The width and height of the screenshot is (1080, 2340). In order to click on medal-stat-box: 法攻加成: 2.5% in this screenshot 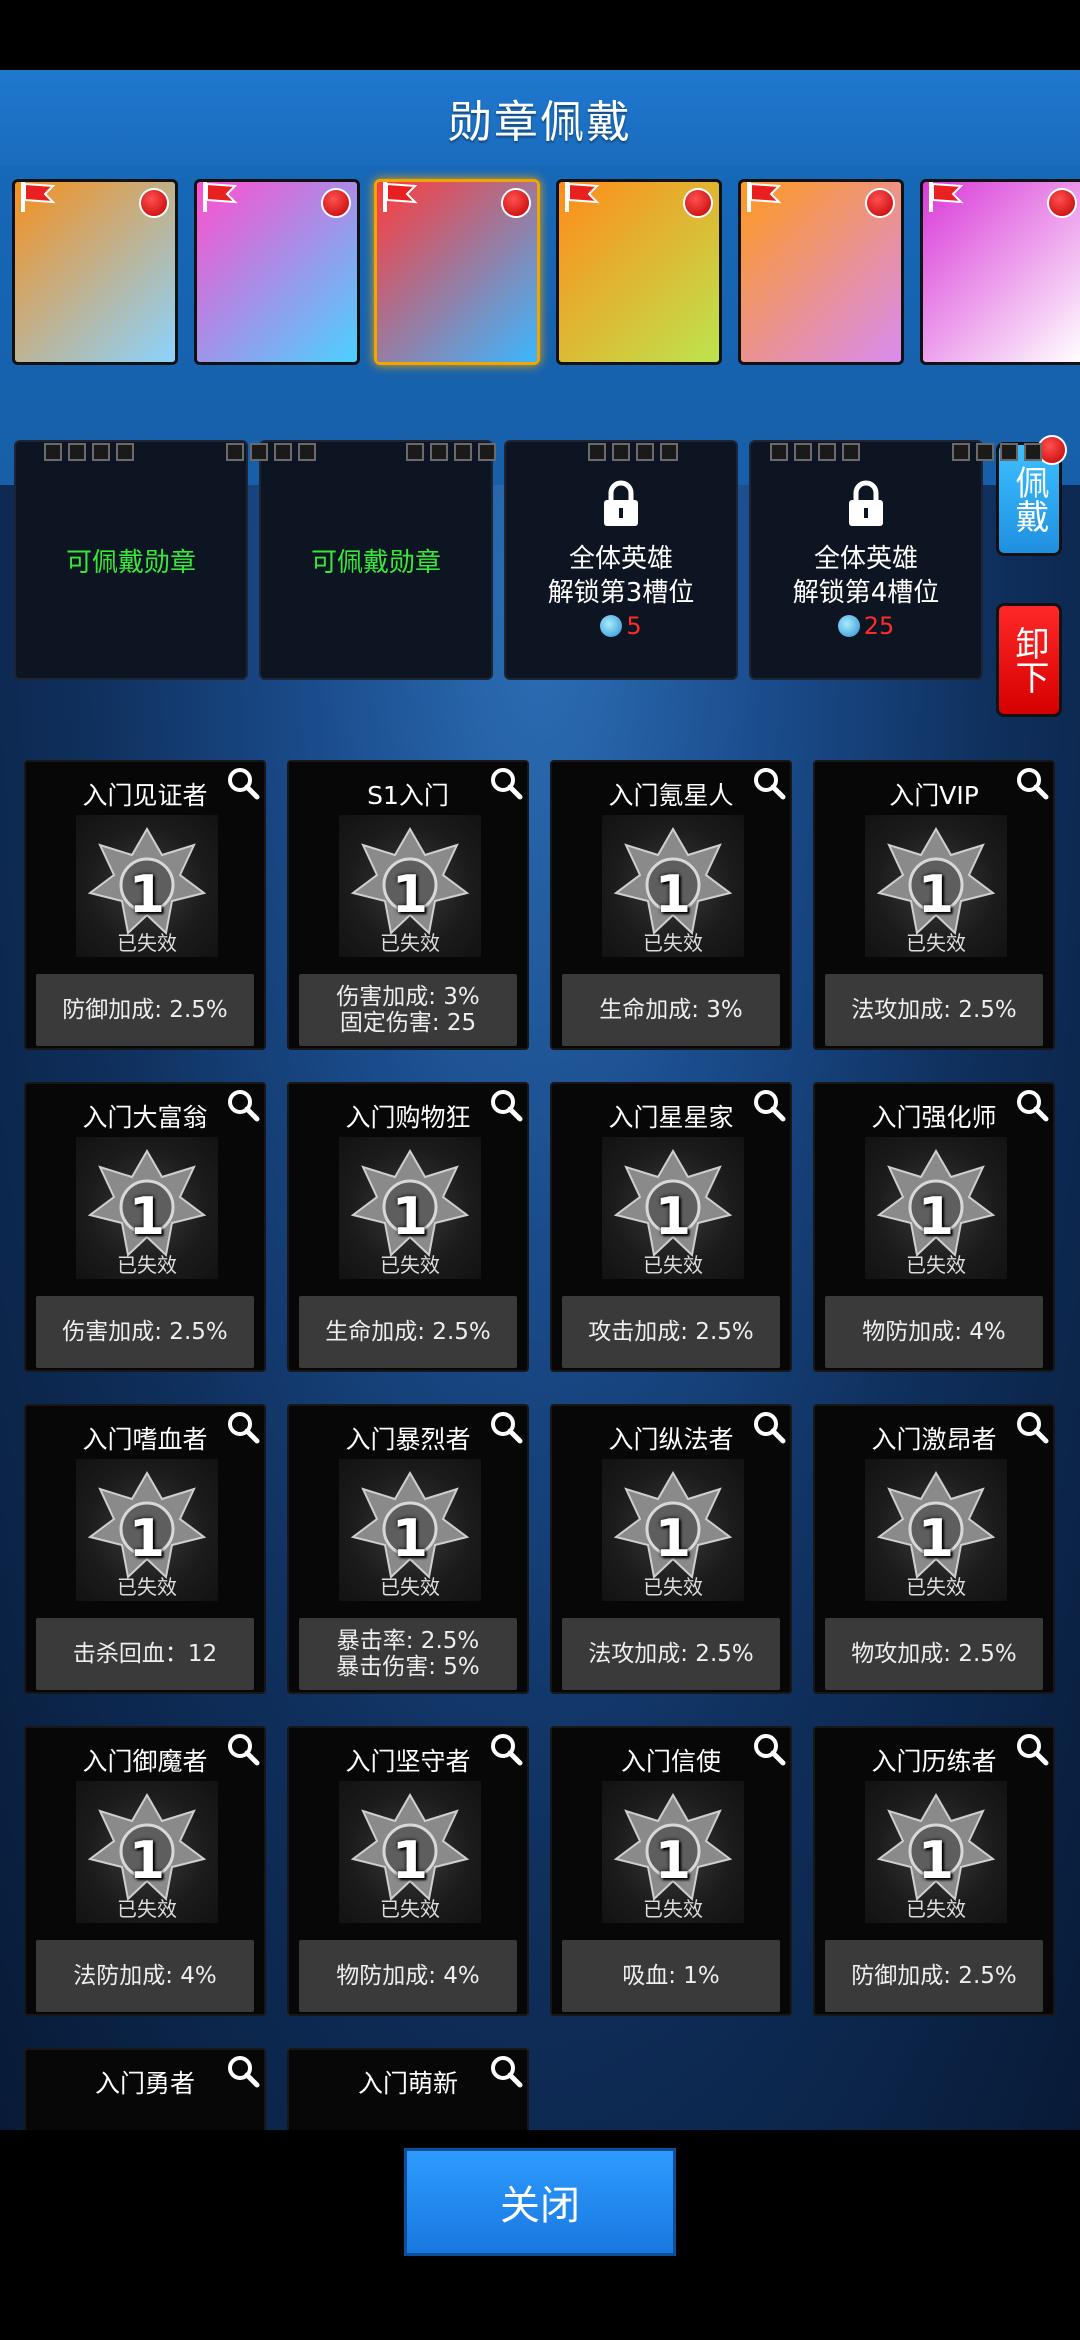, I will do `click(671, 1654)`.